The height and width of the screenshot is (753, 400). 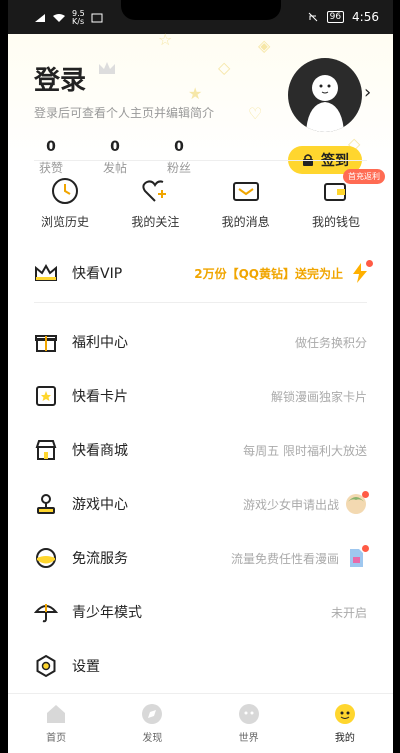 What do you see at coordinates (97, 274) in the screenshot?
I see `vip-label: 快看VIP` at bounding box center [97, 274].